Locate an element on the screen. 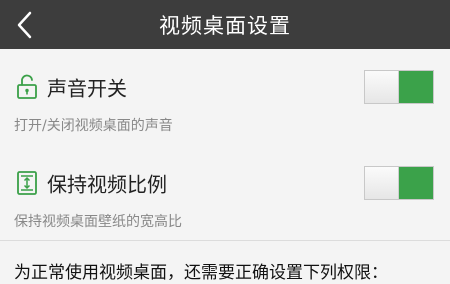  setting-sound-title: 声音开关 is located at coordinates (87, 88).